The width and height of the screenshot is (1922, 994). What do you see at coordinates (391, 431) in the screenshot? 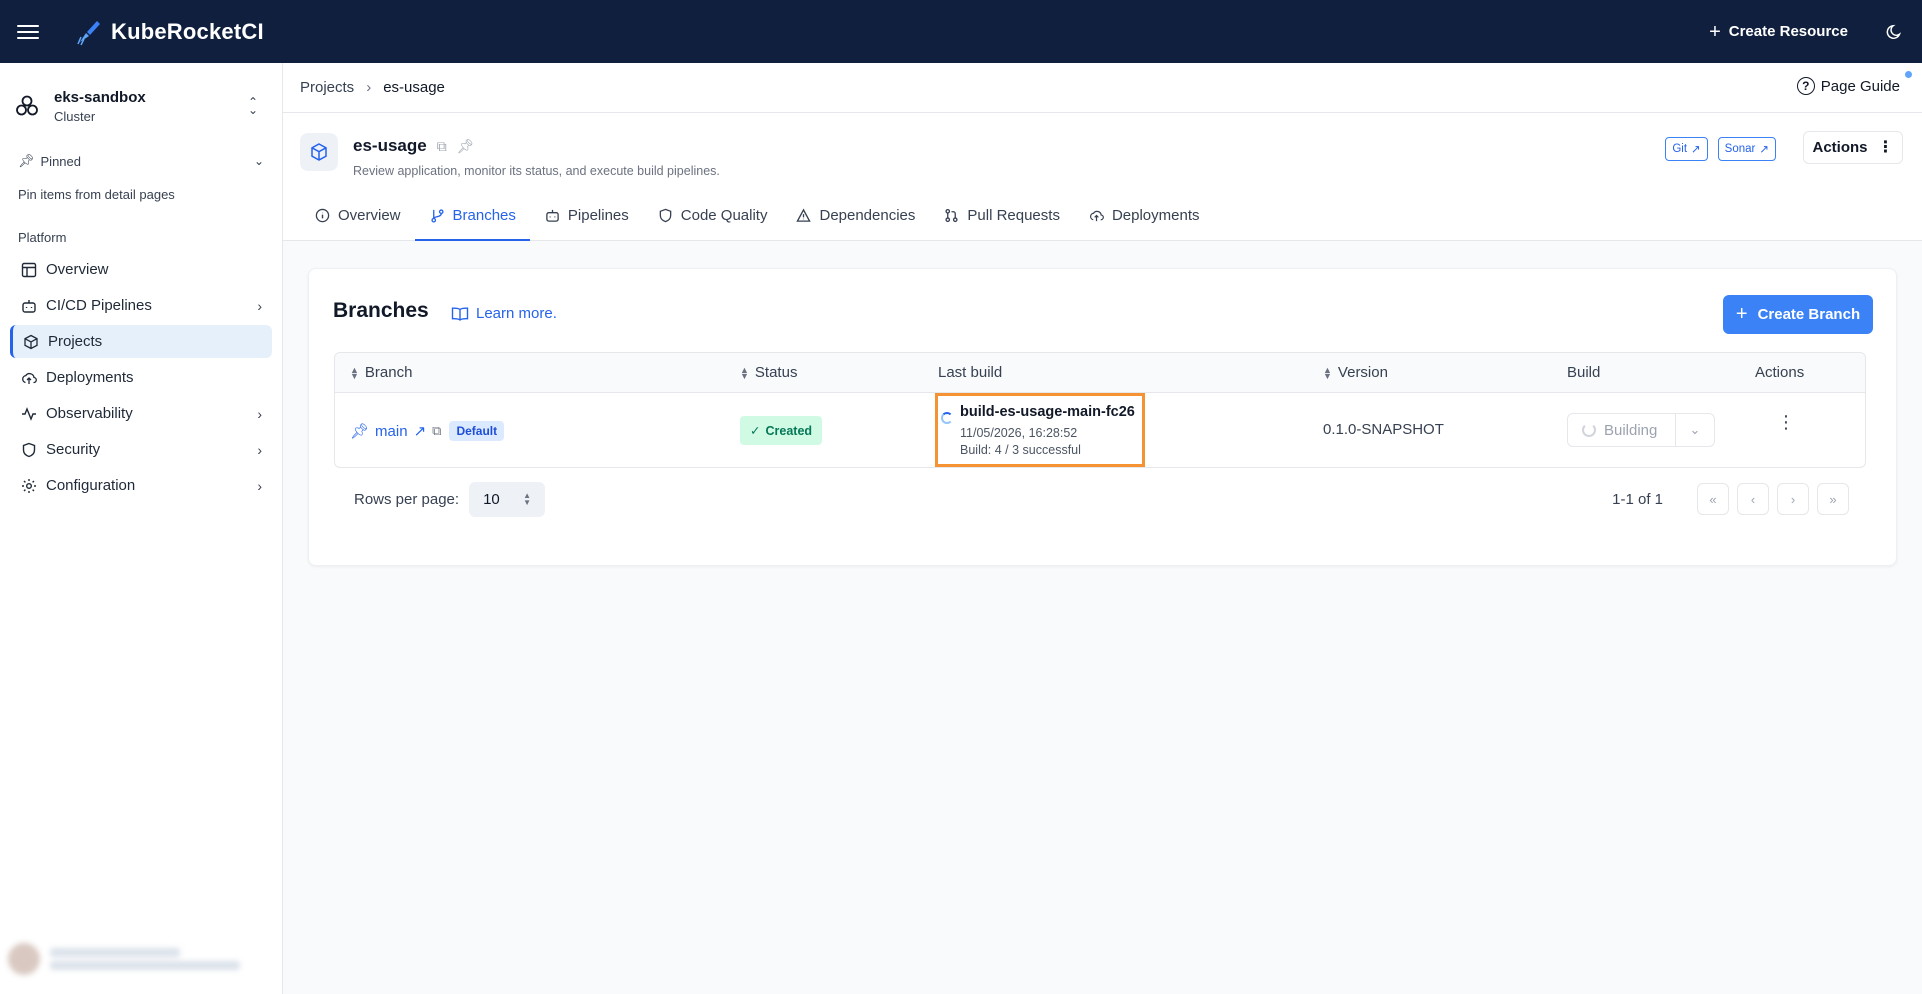
I see `branch-name-link: main` at bounding box center [391, 431].